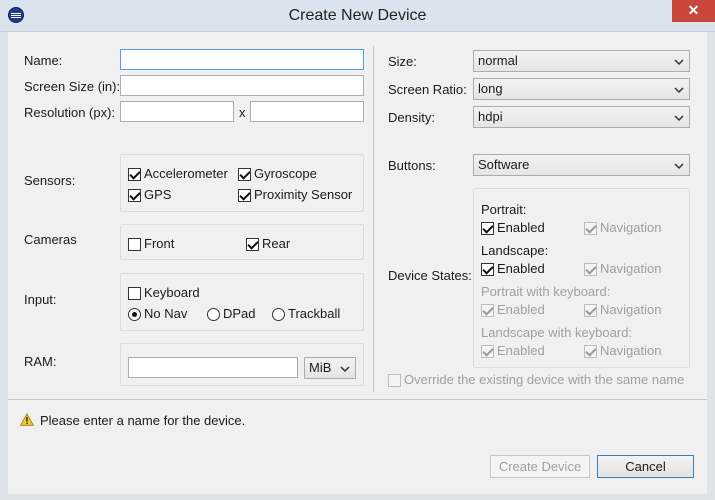  Describe the element at coordinates (159, 243) in the screenshot. I see `front-camera-label: Front` at that location.